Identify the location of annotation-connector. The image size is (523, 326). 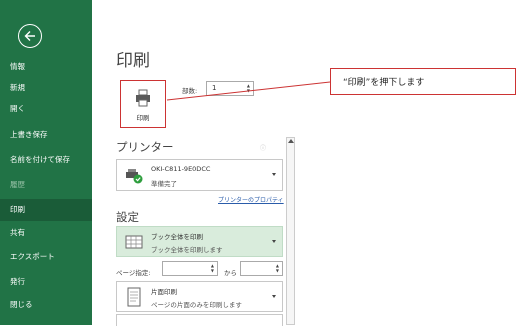
(248, 91).